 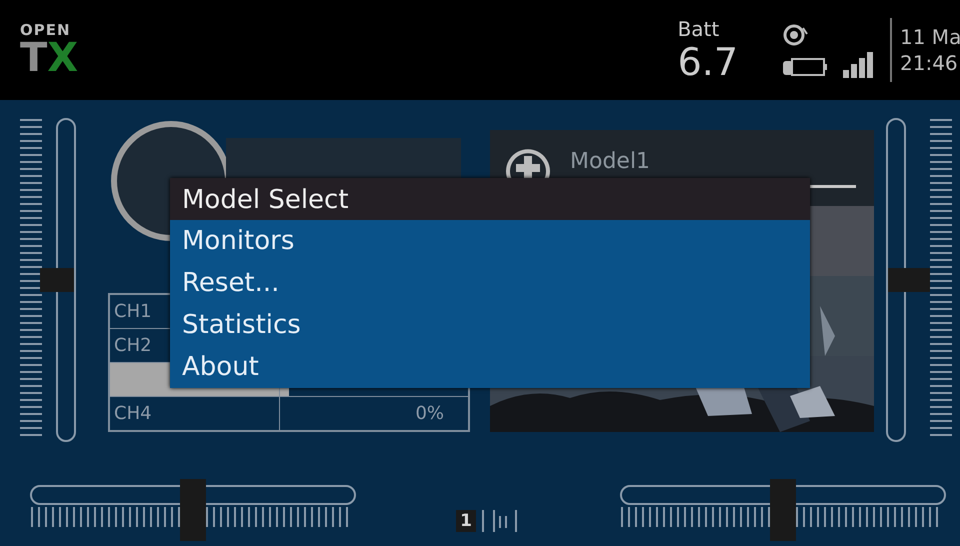 What do you see at coordinates (610, 161) in the screenshot?
I see `model-name: Model1` at bounding box center [610, 161].